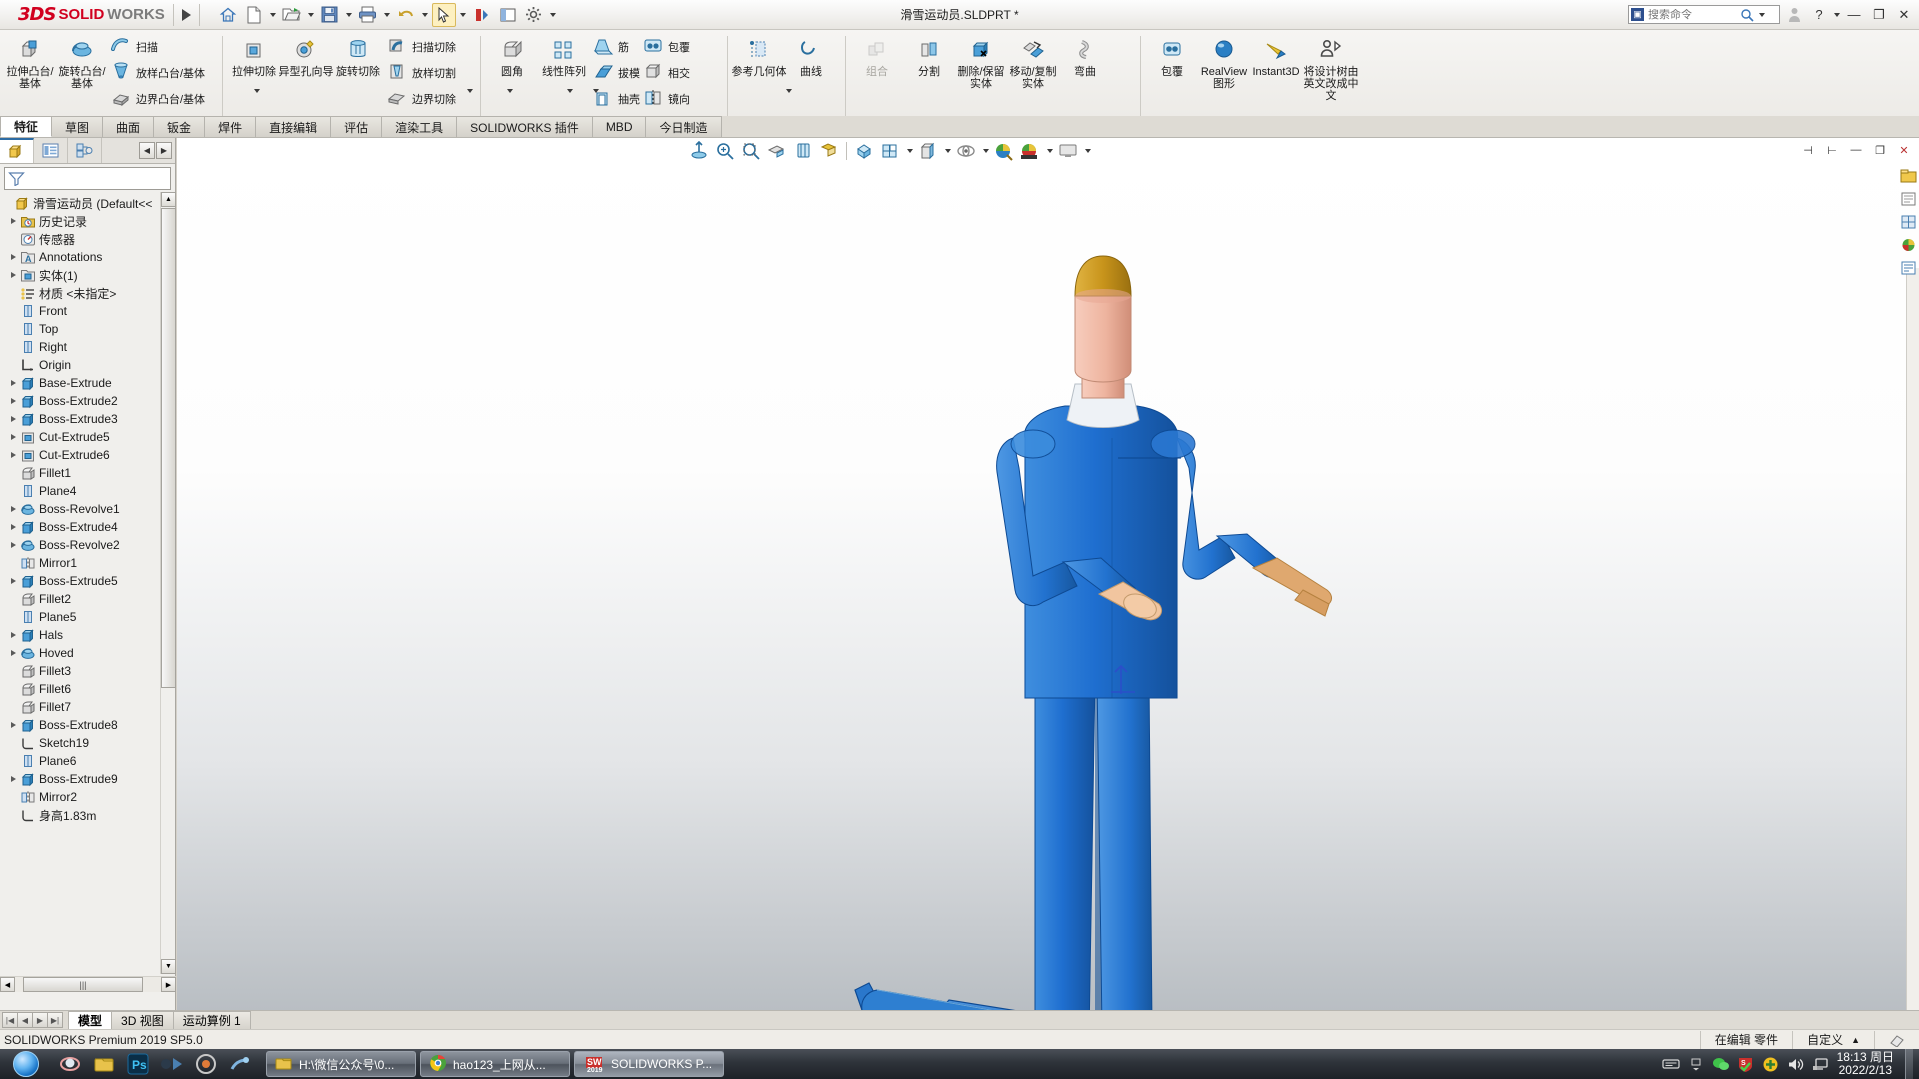 This screenshot has width=1919, height=1079. Describe the element at coordinates (80, 293) in the screenshot. I see `tree-node: 材质 <未指定>` at that location.